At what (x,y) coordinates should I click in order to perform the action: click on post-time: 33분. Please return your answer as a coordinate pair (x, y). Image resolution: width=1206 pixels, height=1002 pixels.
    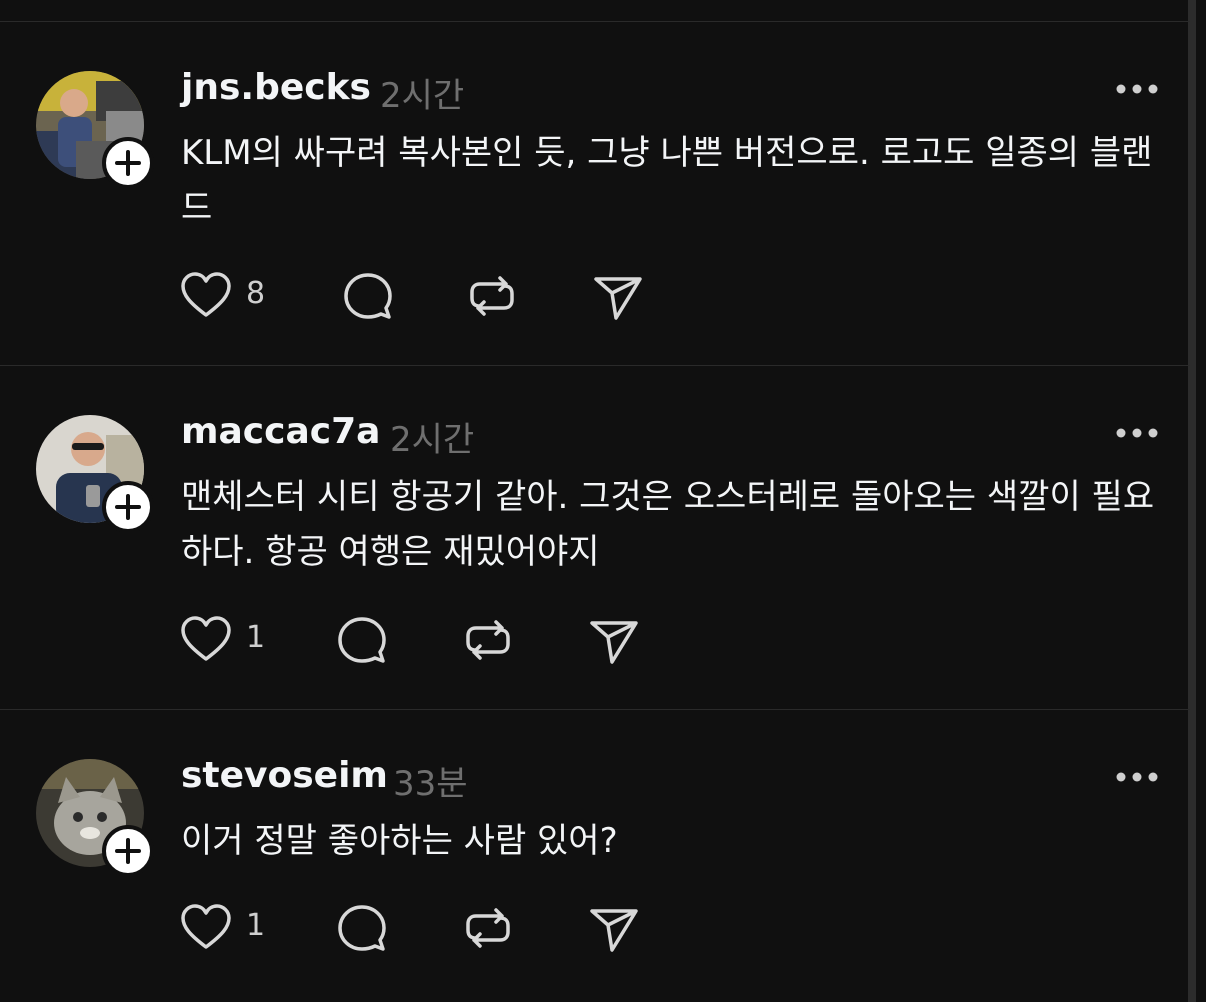
    Looking at the image, I should click on (430, 784).